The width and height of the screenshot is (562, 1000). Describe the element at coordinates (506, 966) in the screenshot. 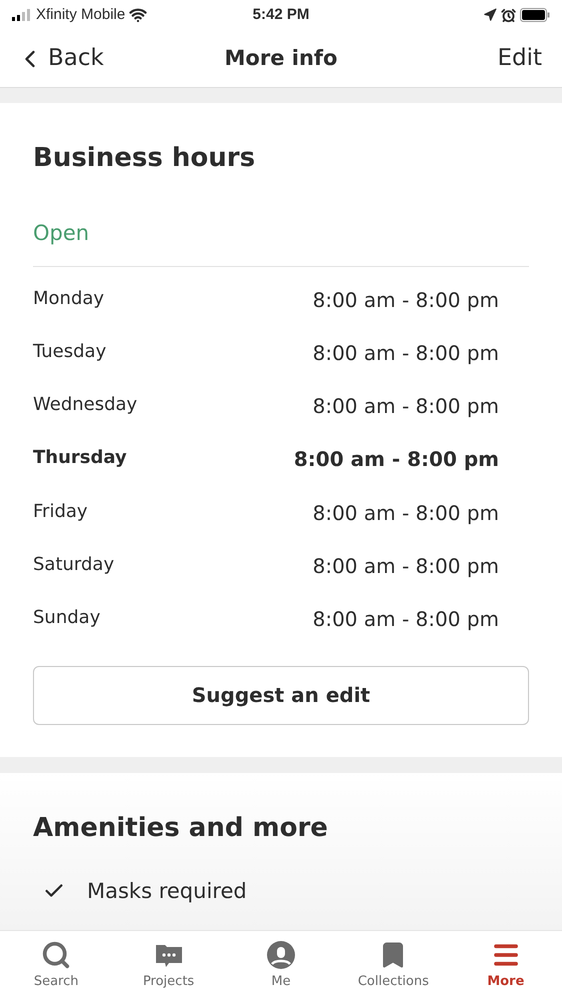

I see `tab-bar-item: More` at that location.